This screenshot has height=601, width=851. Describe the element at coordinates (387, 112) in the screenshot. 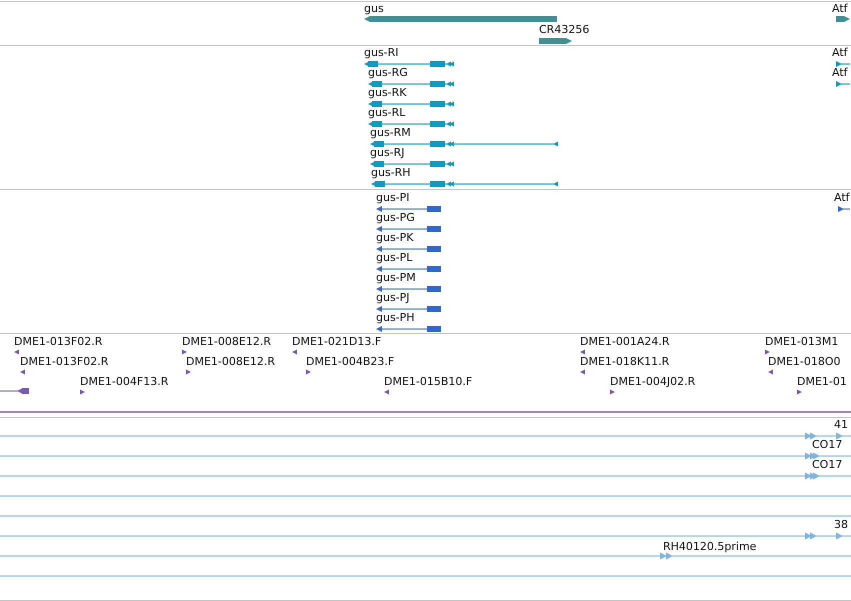

I see `feature-label: gus-RL` at that location.